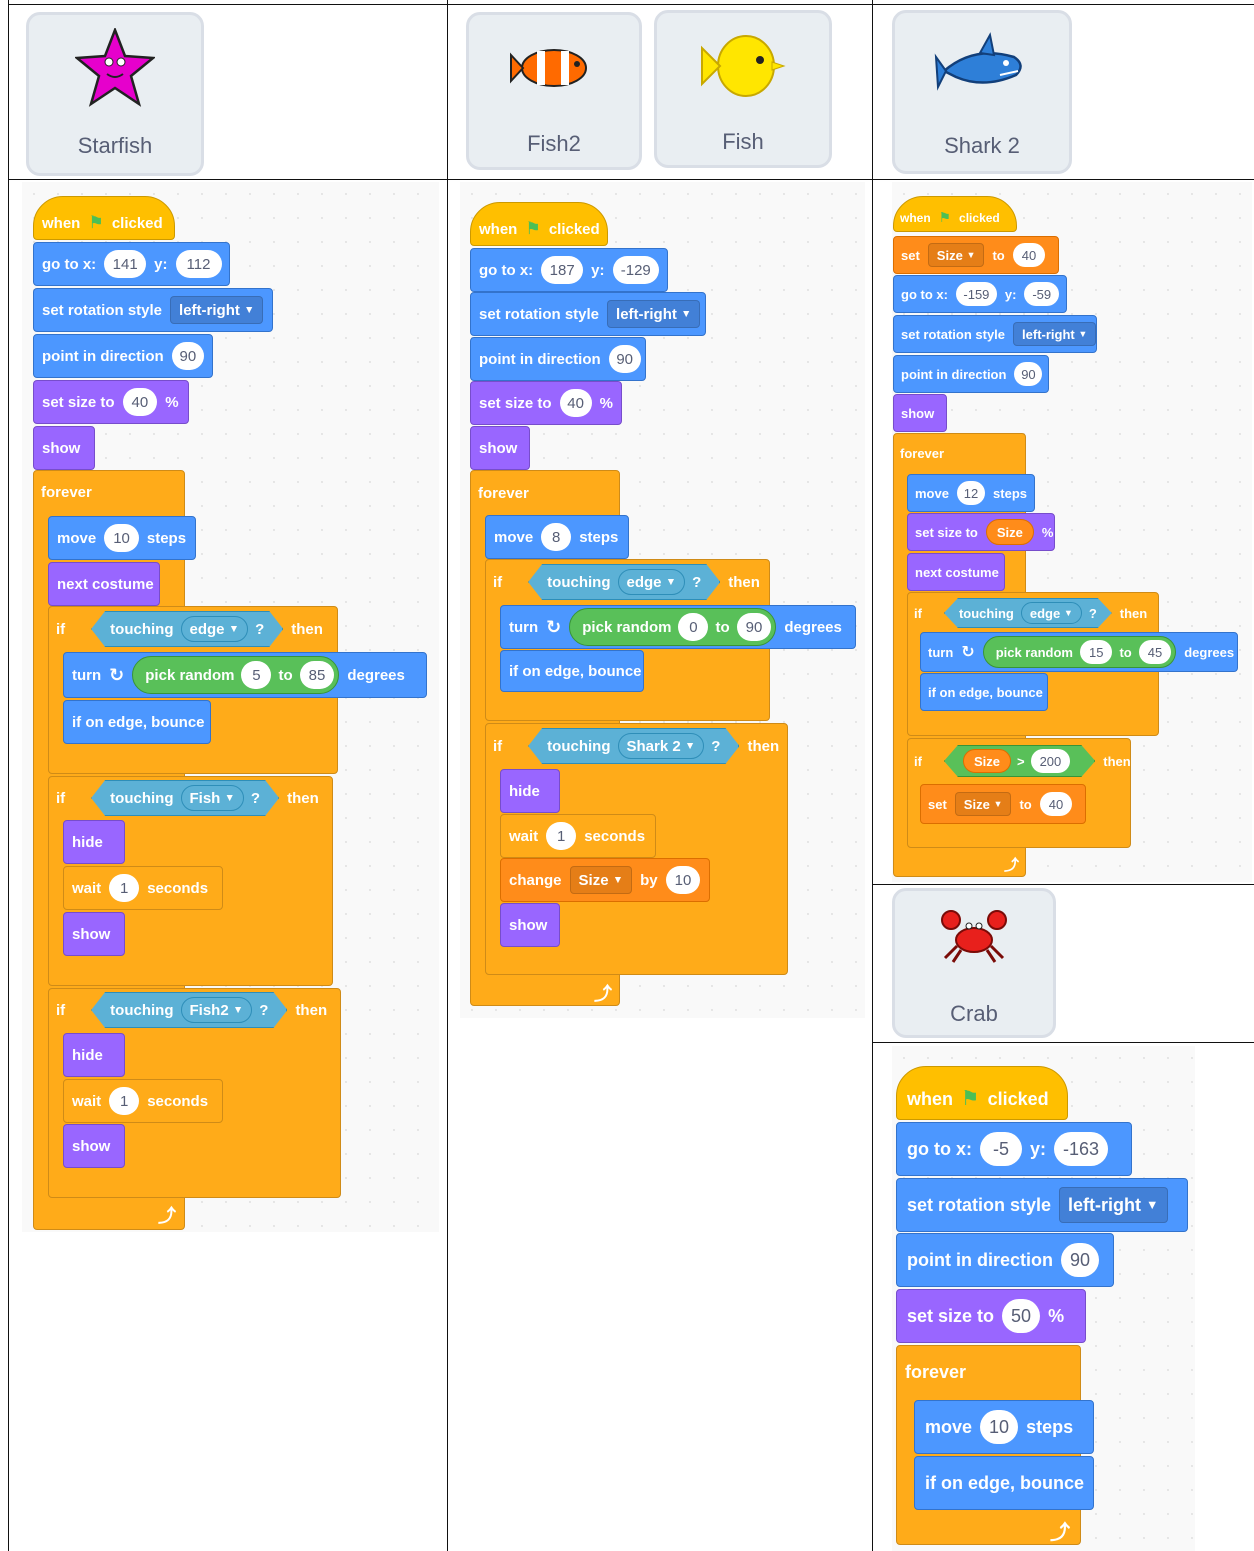 This screenshot has height=1551, width=1254. I want to click on random-min-input: 15, so click(1096, 652).